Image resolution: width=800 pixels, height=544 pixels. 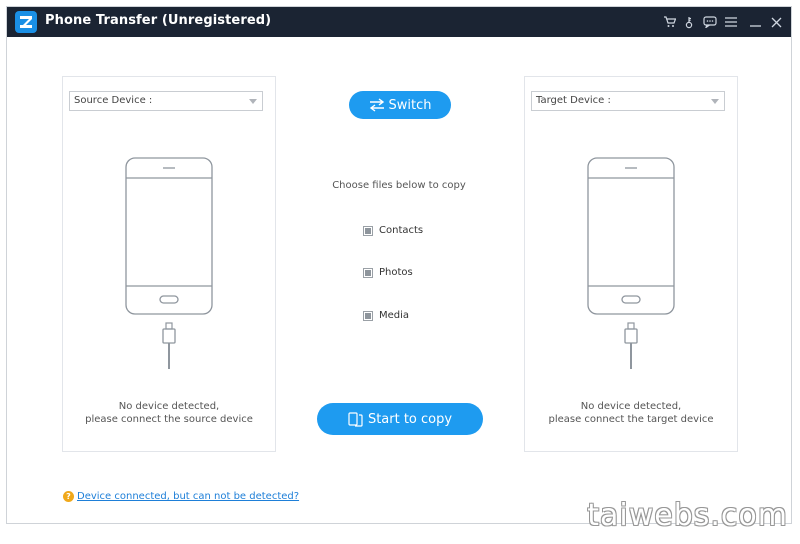 I want to click on media-option: Media, so click(x=386, y=315).